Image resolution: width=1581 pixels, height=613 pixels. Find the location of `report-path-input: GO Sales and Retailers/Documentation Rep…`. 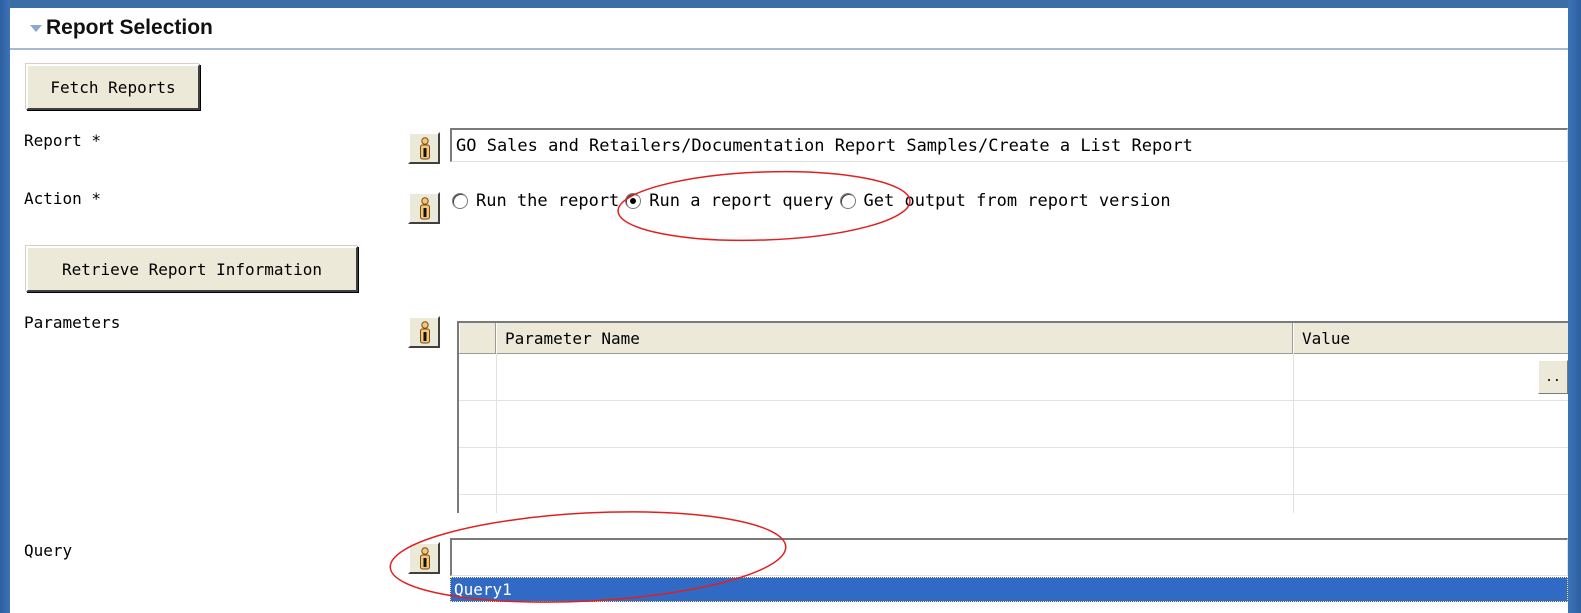

report-path-input: GO Sales and Retailers/Documentation Rep… is located at coordinates (1009, 145).